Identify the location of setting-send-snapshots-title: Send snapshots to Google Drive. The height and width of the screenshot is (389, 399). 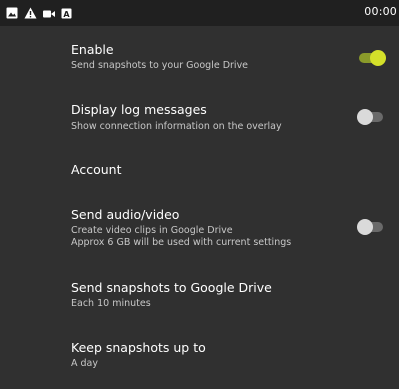
(171, 287).